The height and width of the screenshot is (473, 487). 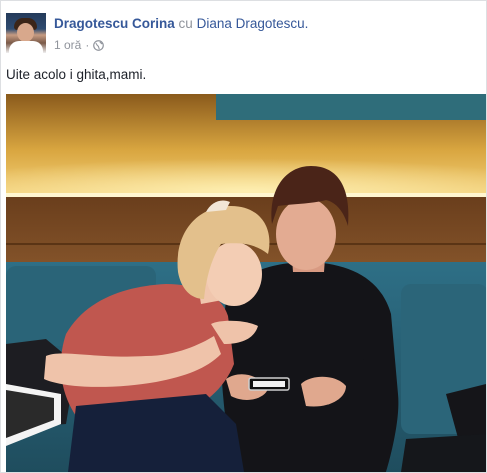 I want to click on post-meta: 1 oră ·, so click(x=79, y=45).